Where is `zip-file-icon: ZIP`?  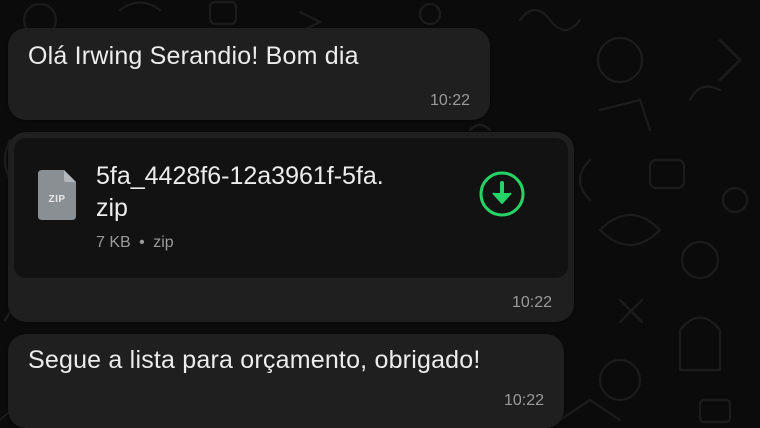 zip-file-icon: ZIP is located at coordinates (57, 195).